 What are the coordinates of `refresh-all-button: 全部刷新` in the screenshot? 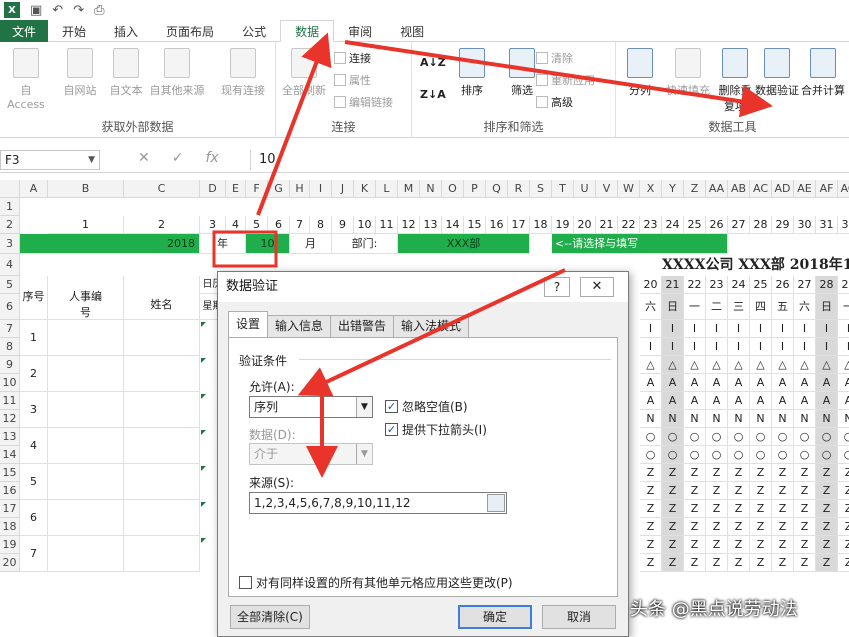 It's located at (304, 73).